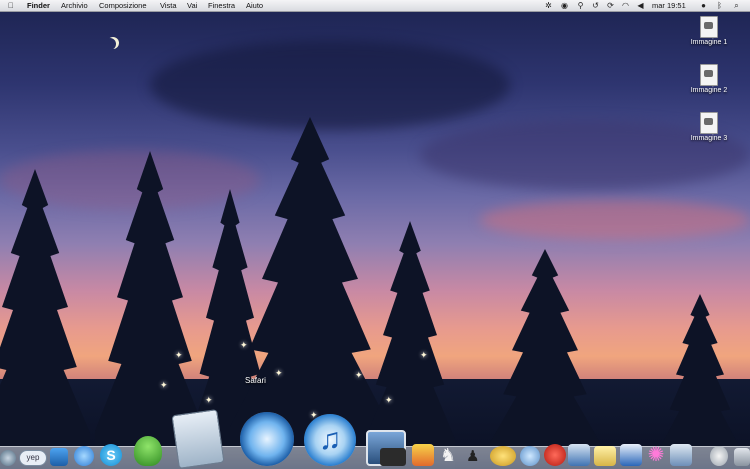  Describe the element at coordinates (74, 5) in the screenshot. I see `menu-archivio: Archivio` at that location.